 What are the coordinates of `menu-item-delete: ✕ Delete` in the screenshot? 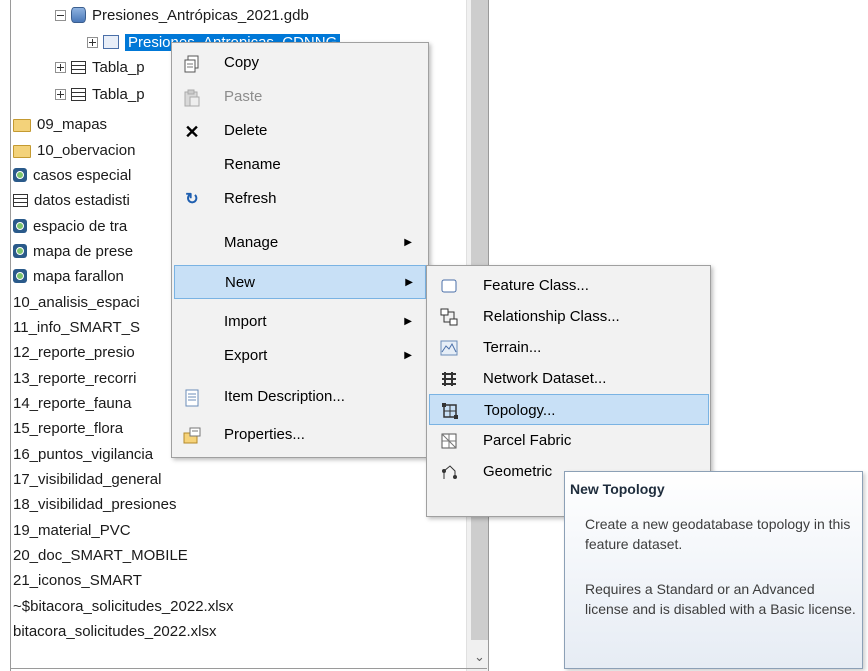 It's located at (299, 131).